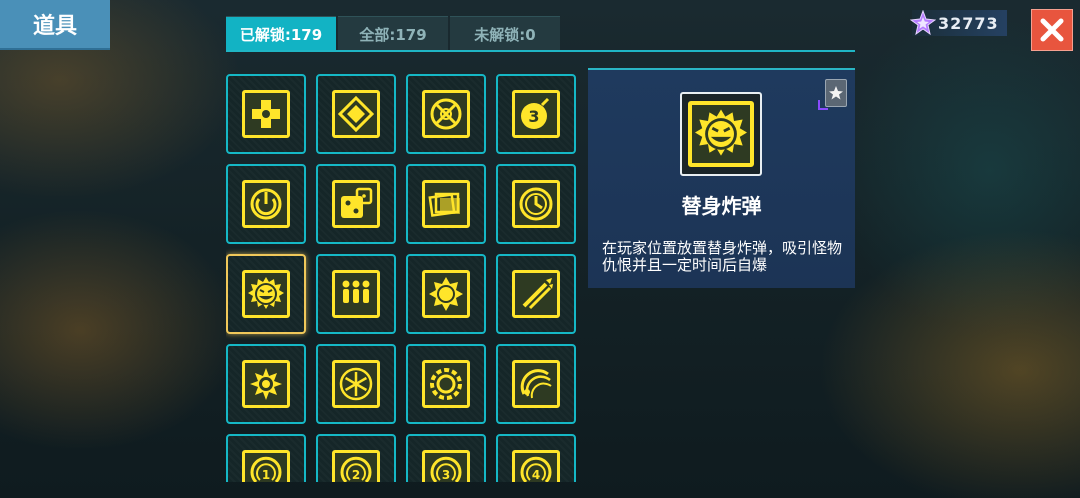  What do you see at coordinates (266, 475) in the screenshot?
I see `svg-text: 1` at bounding box center [266, 475].